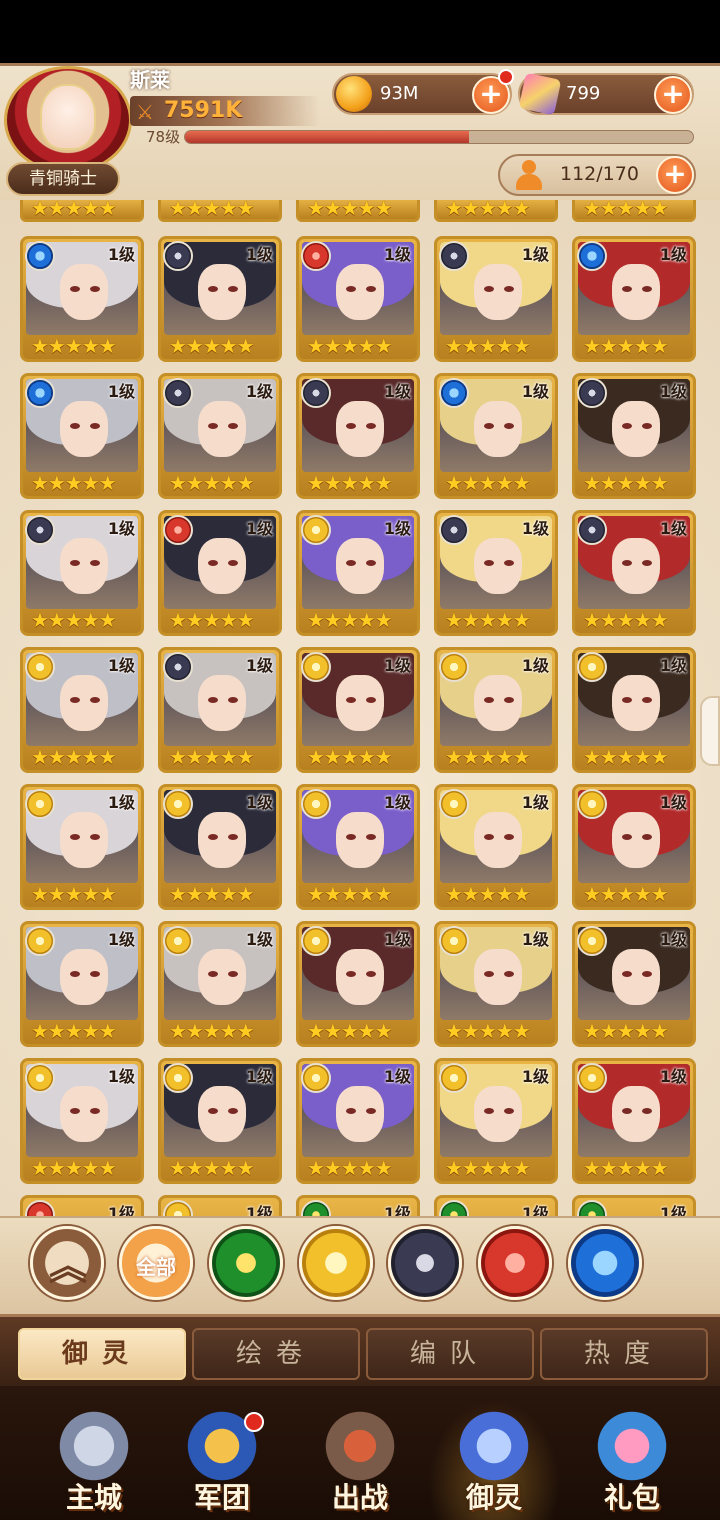  Describe the element at coordinates (515, 1263) in the screenshot. I see `filter-fire-button` at that location.